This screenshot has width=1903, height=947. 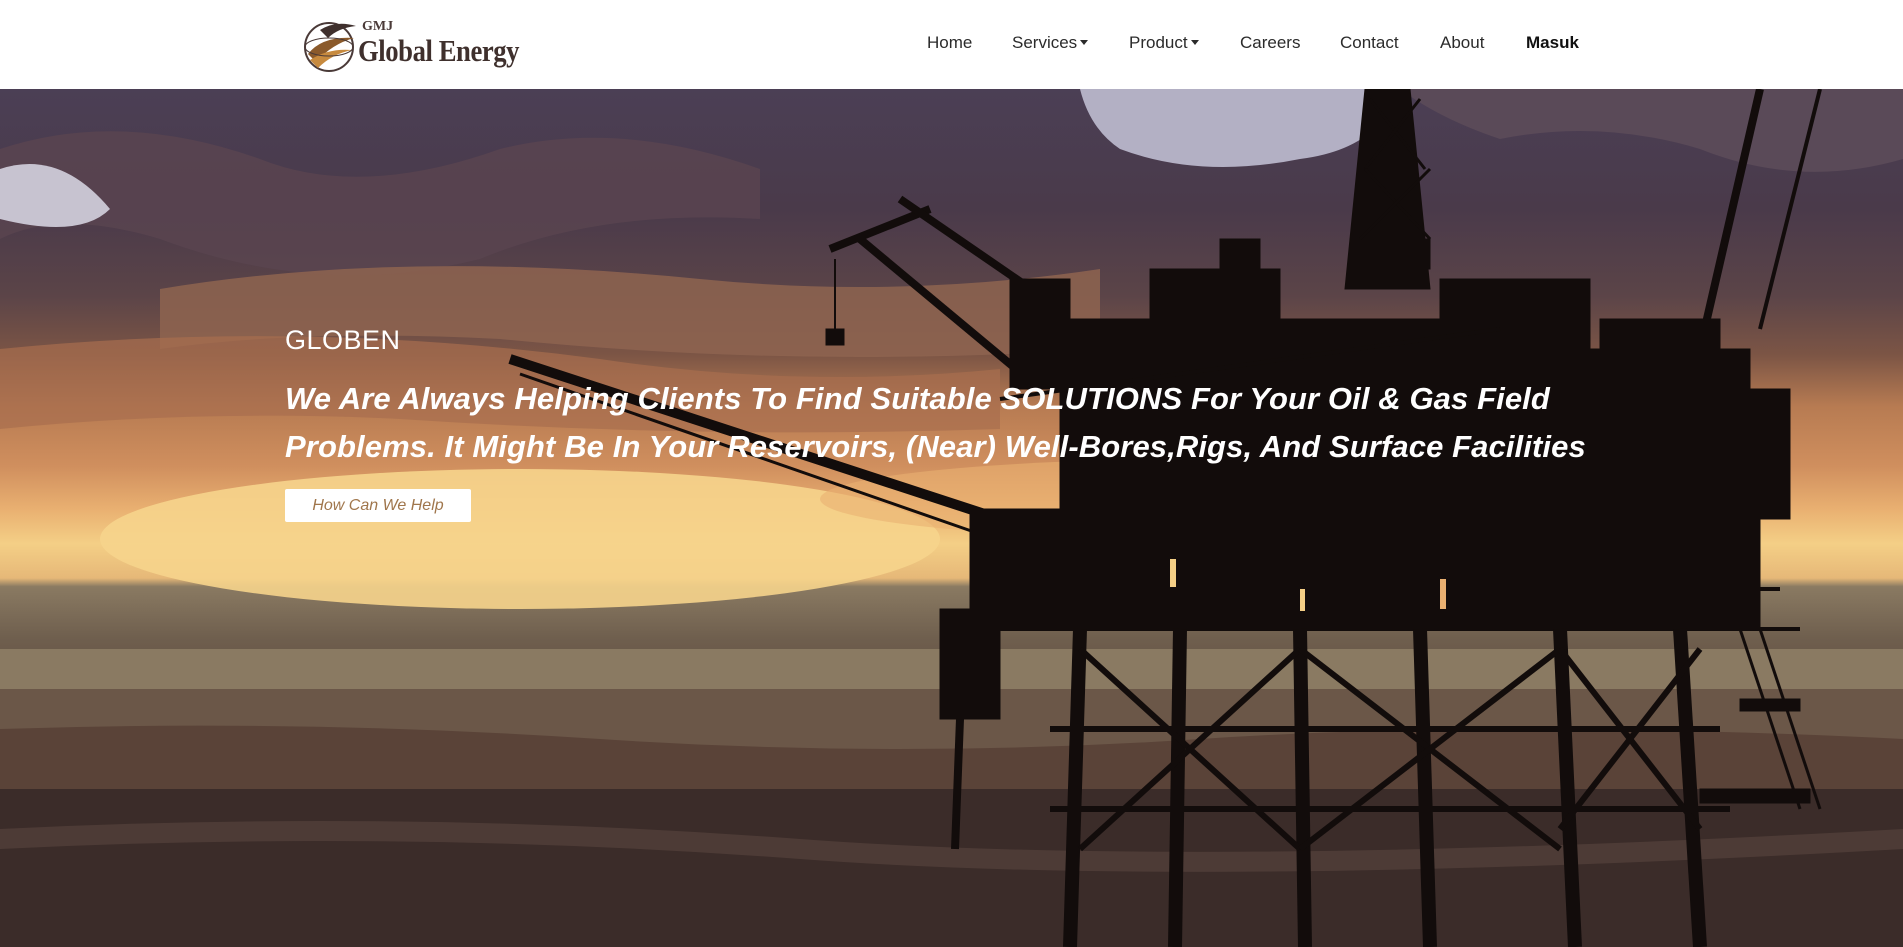 What do you see at coordinates (1158, 42) in the screenshot?
I see `nav-product-label: Product` at bounding box center [1158, 42].